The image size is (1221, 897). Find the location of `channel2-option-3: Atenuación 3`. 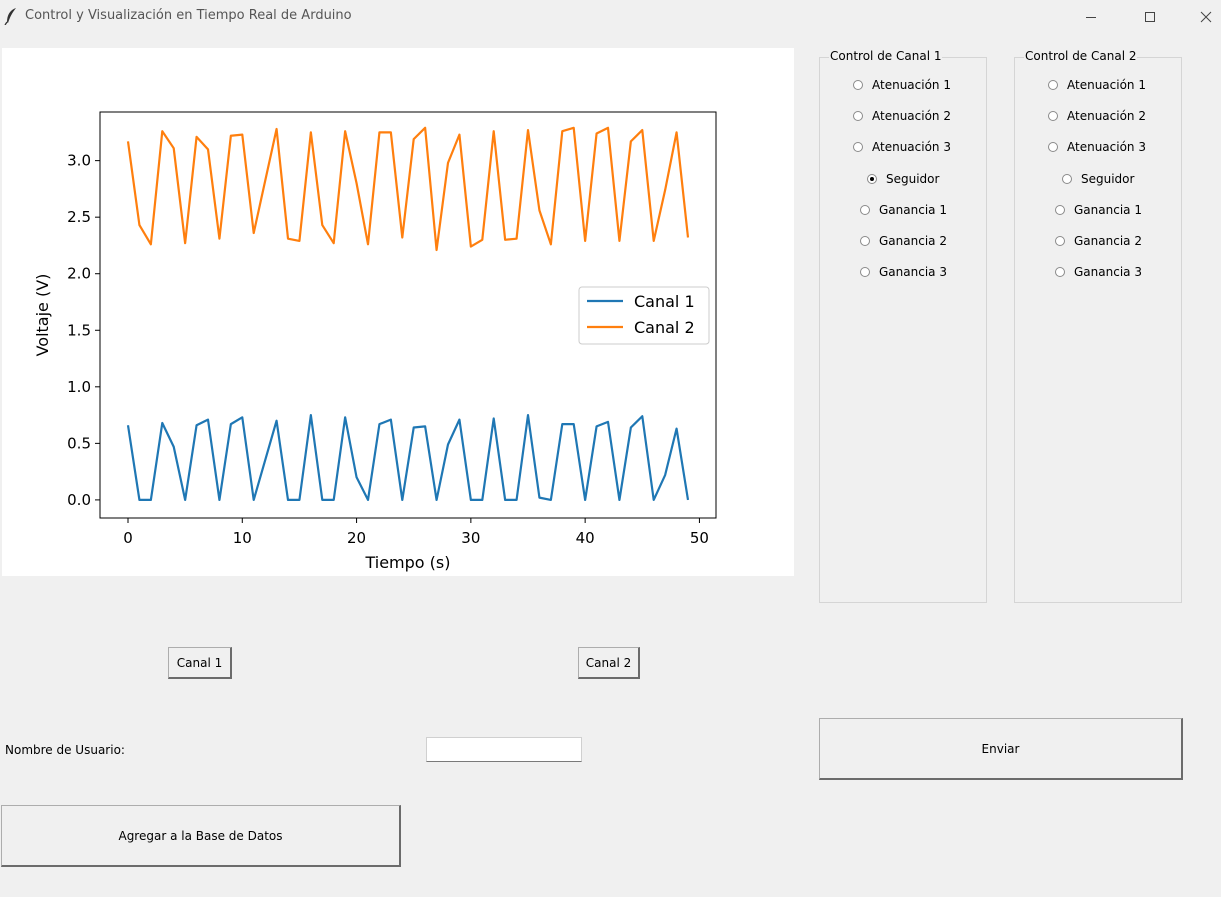

channel2-option-3: Atenuación 3 is located at coordinates (1097, 147).